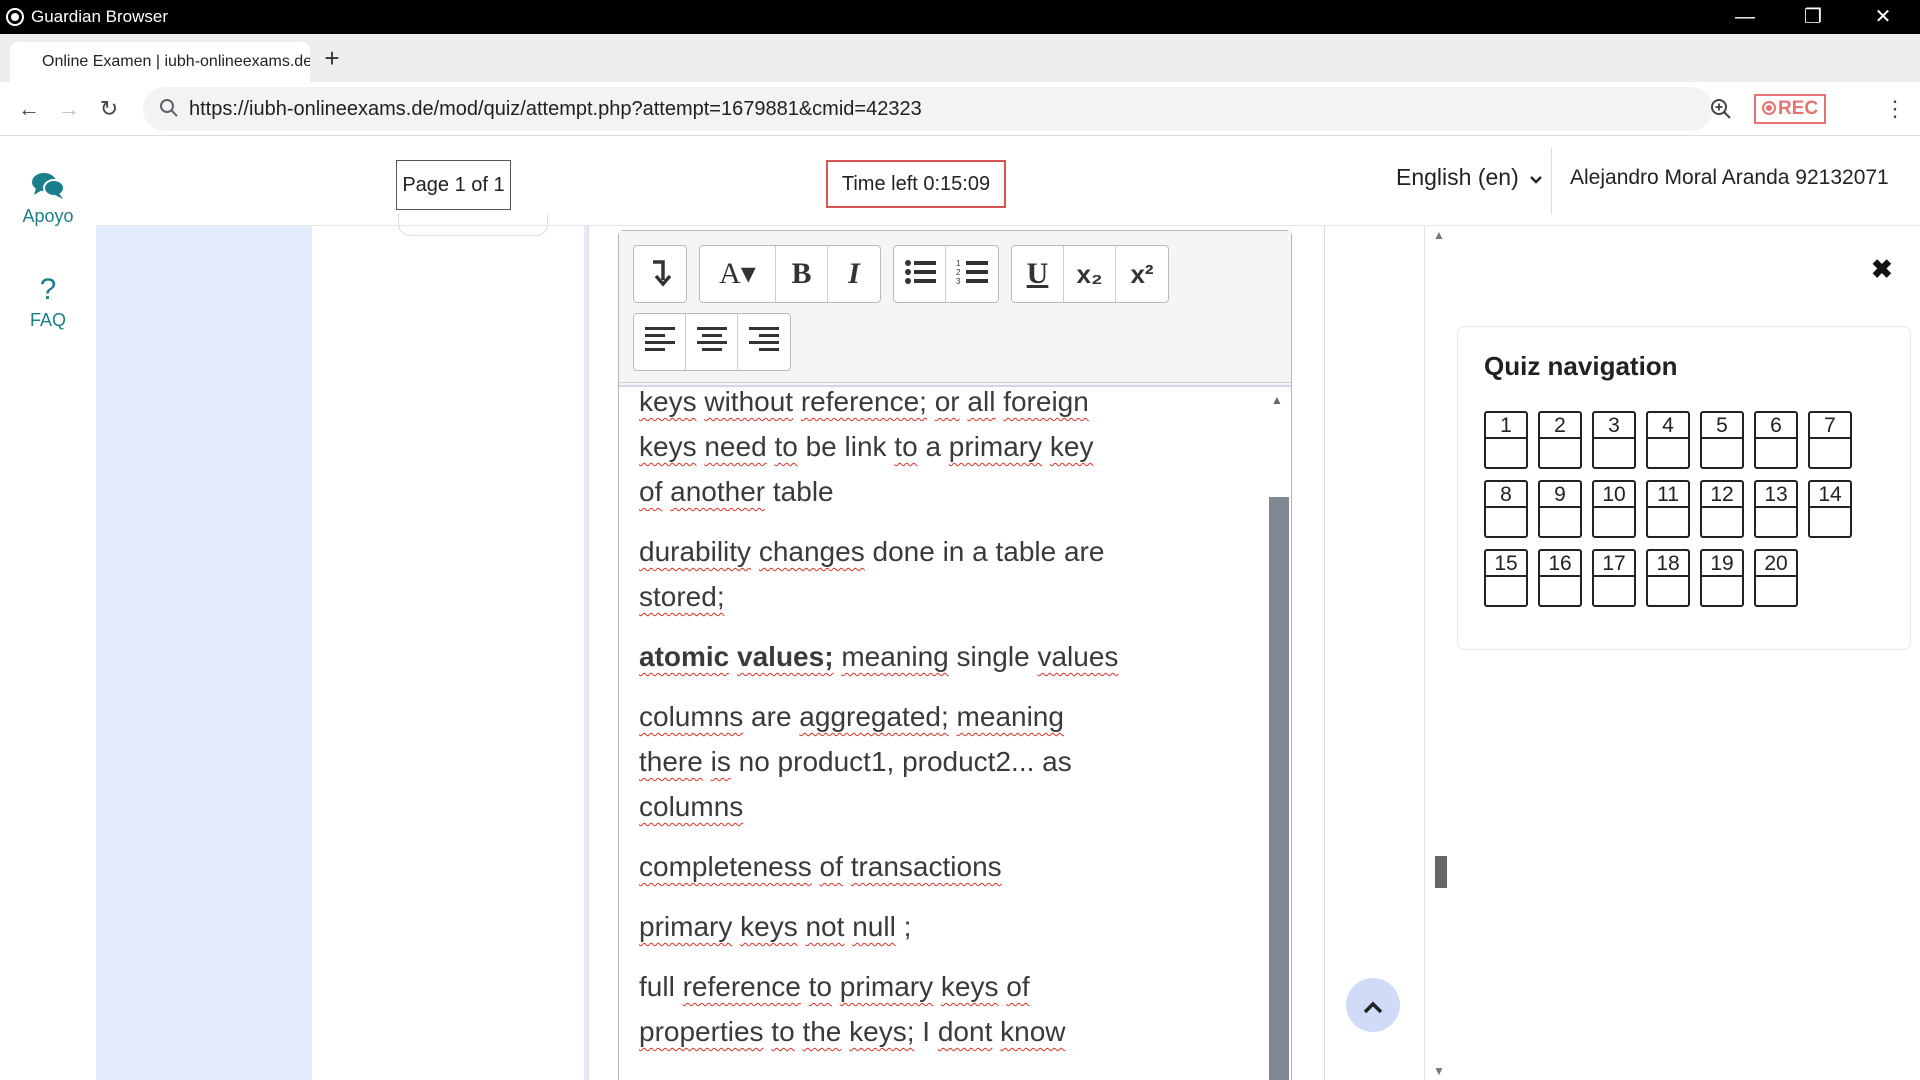  Describe the element at coordinates (955, 307) in the screenshot. I see `editor-toolbar: A▾ B I 1 2 3 U x₂ x²` at that location.